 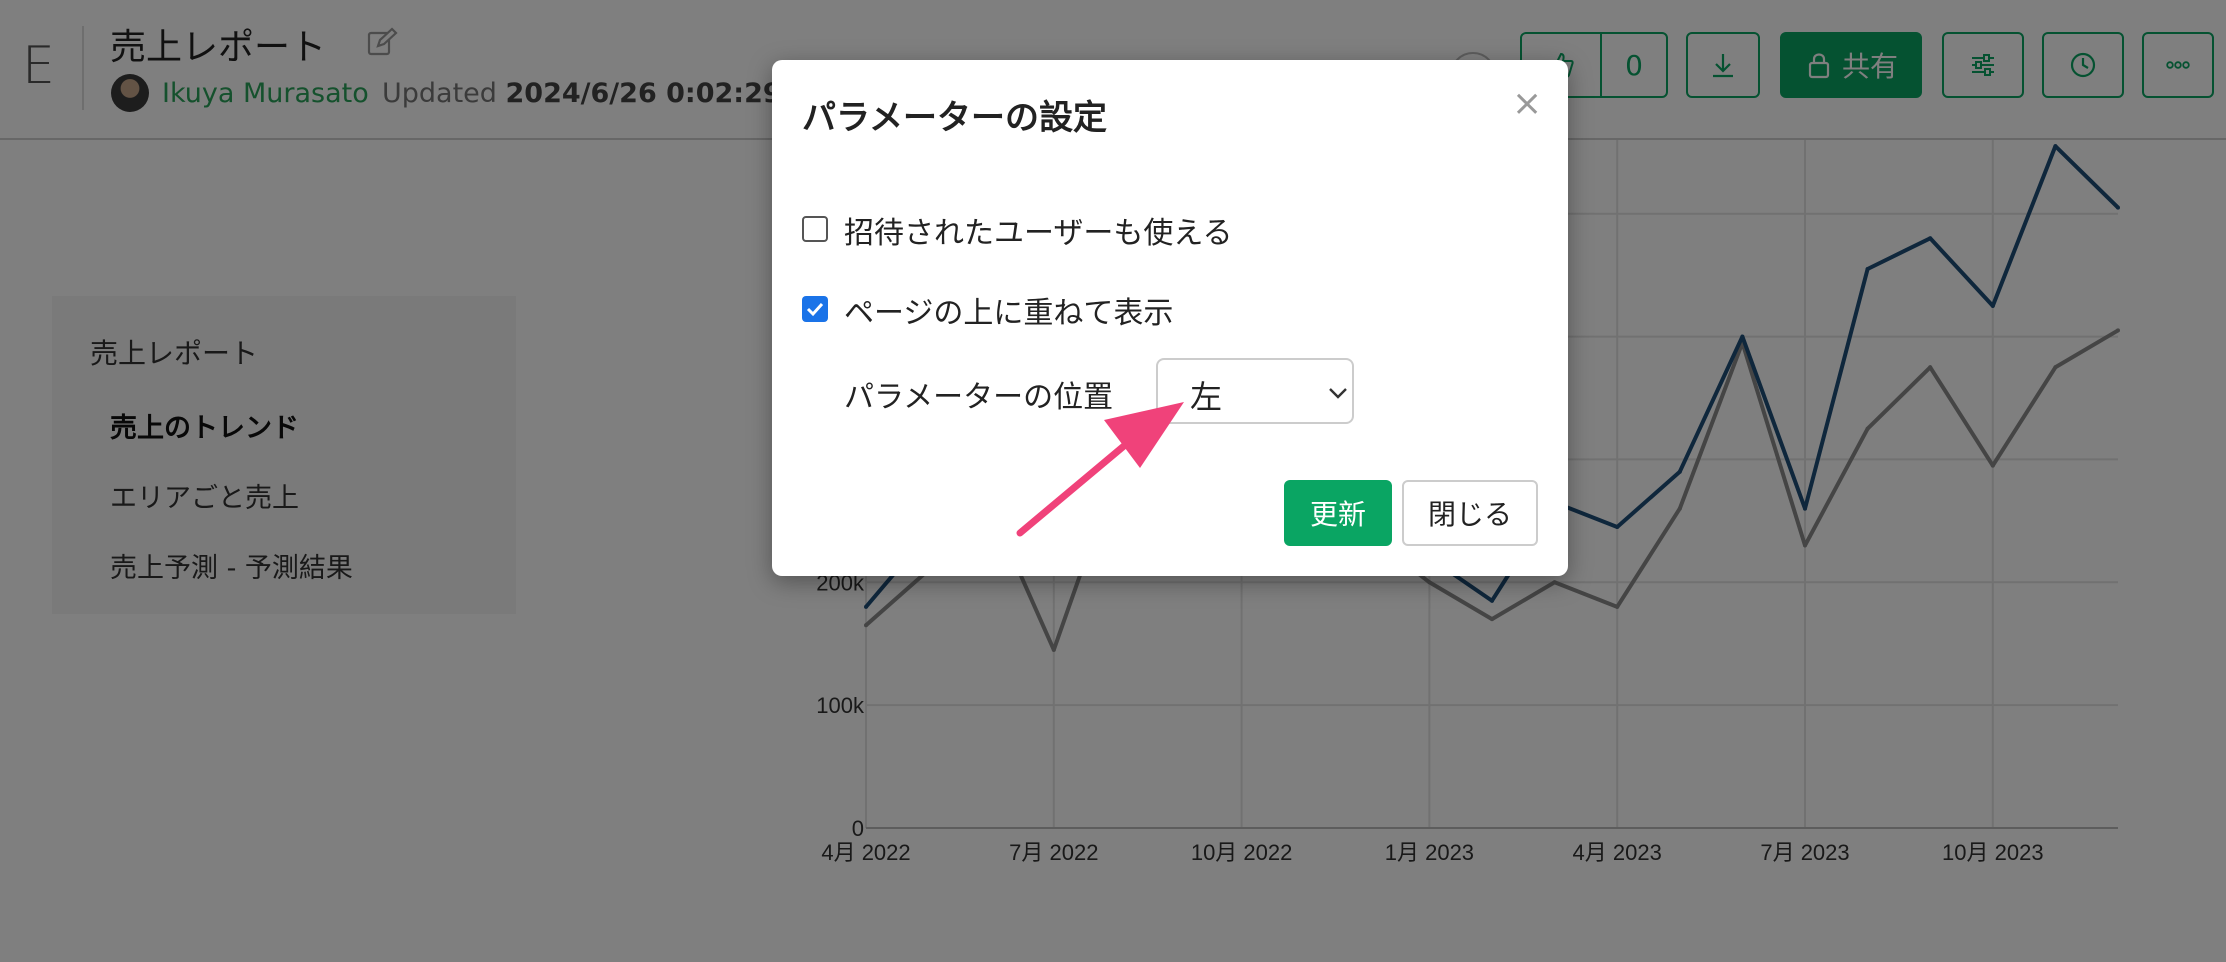 I want to click on close-icon: ×, so click(x=1527, y=104).